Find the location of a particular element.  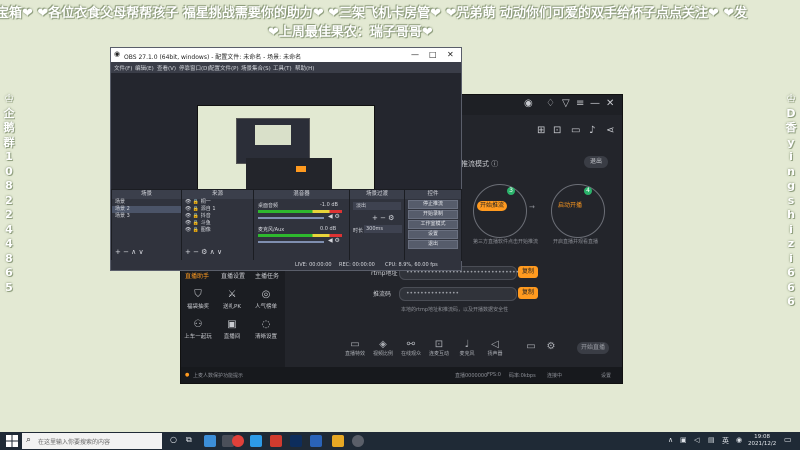

gift-icon: ⊞ is located at coordinates (541, 130).